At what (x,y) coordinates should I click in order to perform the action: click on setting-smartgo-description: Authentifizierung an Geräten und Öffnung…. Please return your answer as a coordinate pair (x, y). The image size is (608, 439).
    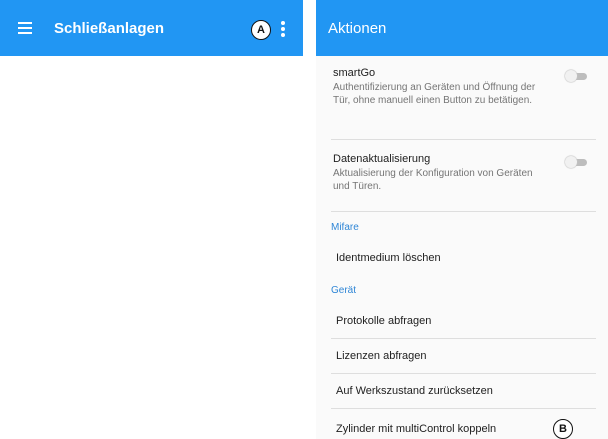
    Looking at the image, I should click on (434, 94).